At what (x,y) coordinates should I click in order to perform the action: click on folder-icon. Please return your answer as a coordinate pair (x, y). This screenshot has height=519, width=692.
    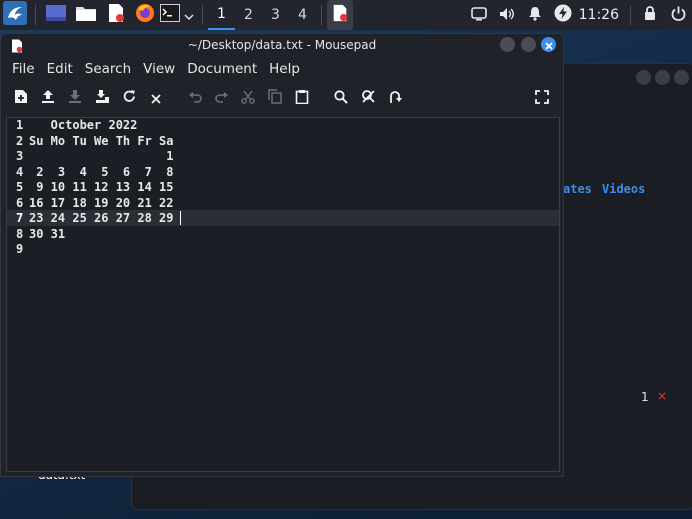
    Looking at the image, I should click on (86, 15).